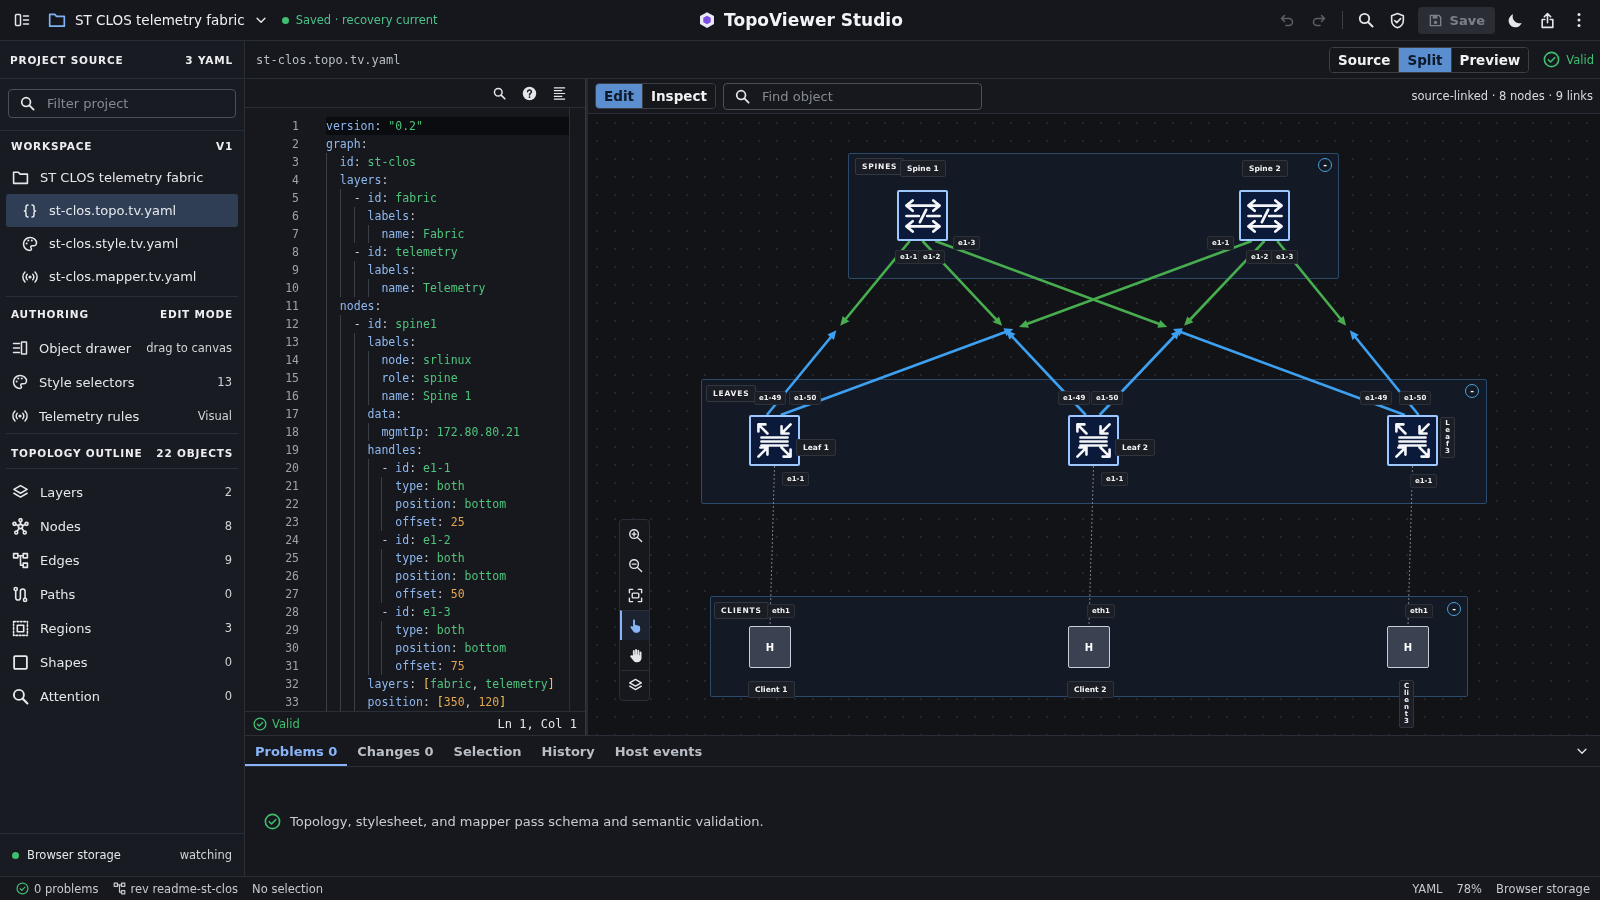 The height and width of the screenshot is (900, 1600). What do you see at coordinates (813, 20) in the screenshot?
I see `app-title: TopoViewer Studio` at bounding box center [813, 20].